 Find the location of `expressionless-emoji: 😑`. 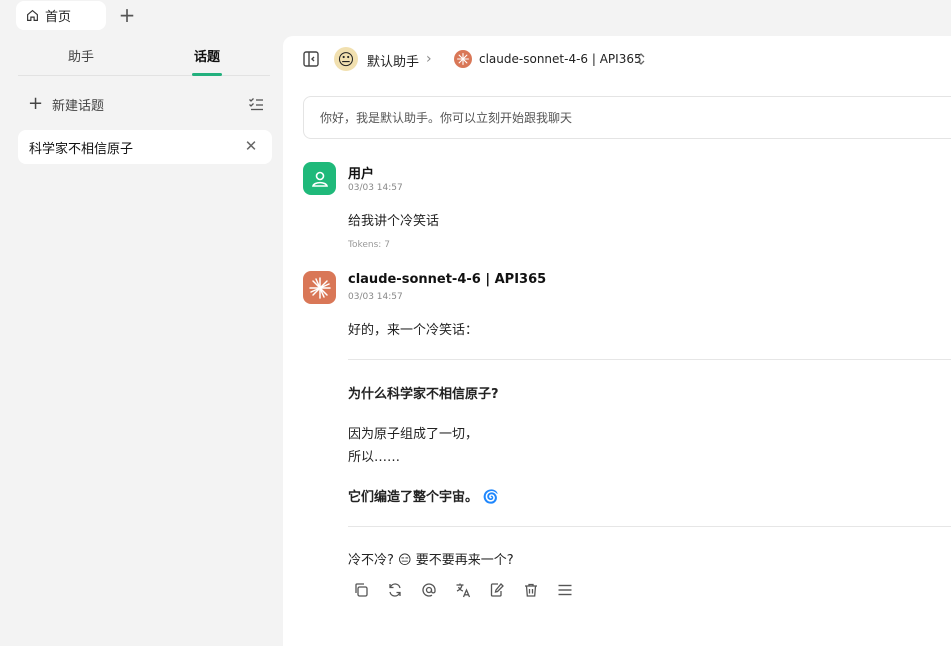

expressionless-emoji: 😑 is located at coordinates (405, 560).